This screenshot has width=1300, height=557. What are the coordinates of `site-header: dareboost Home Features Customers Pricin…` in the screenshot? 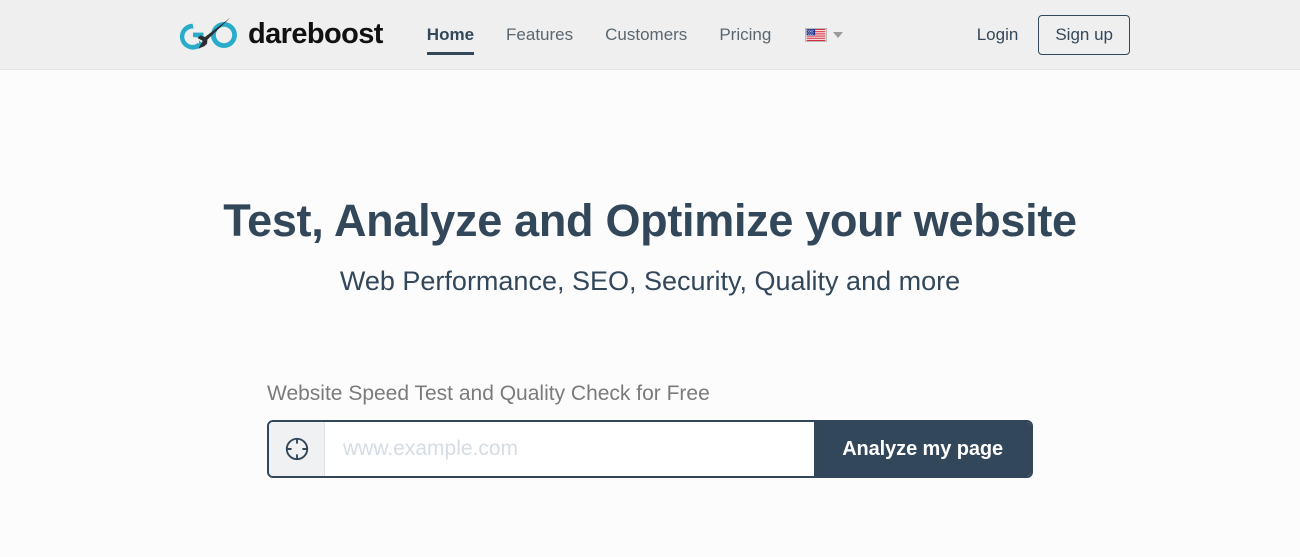 It's located at (650, 35).